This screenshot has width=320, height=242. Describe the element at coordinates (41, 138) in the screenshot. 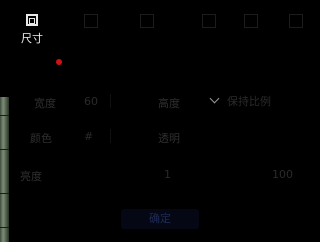

I see `color-label: 颜色` at that location.